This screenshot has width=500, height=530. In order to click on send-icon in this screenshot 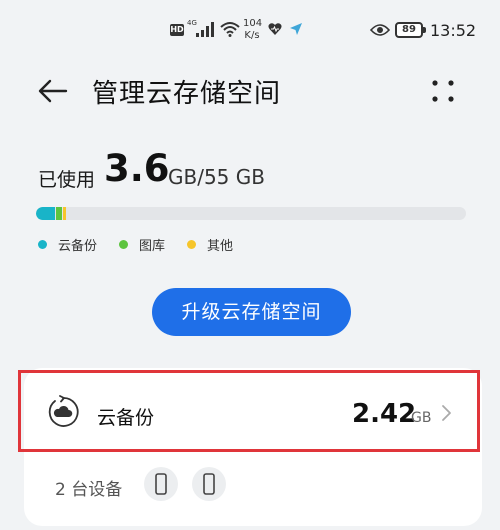, I will do `click(296, 29)`.